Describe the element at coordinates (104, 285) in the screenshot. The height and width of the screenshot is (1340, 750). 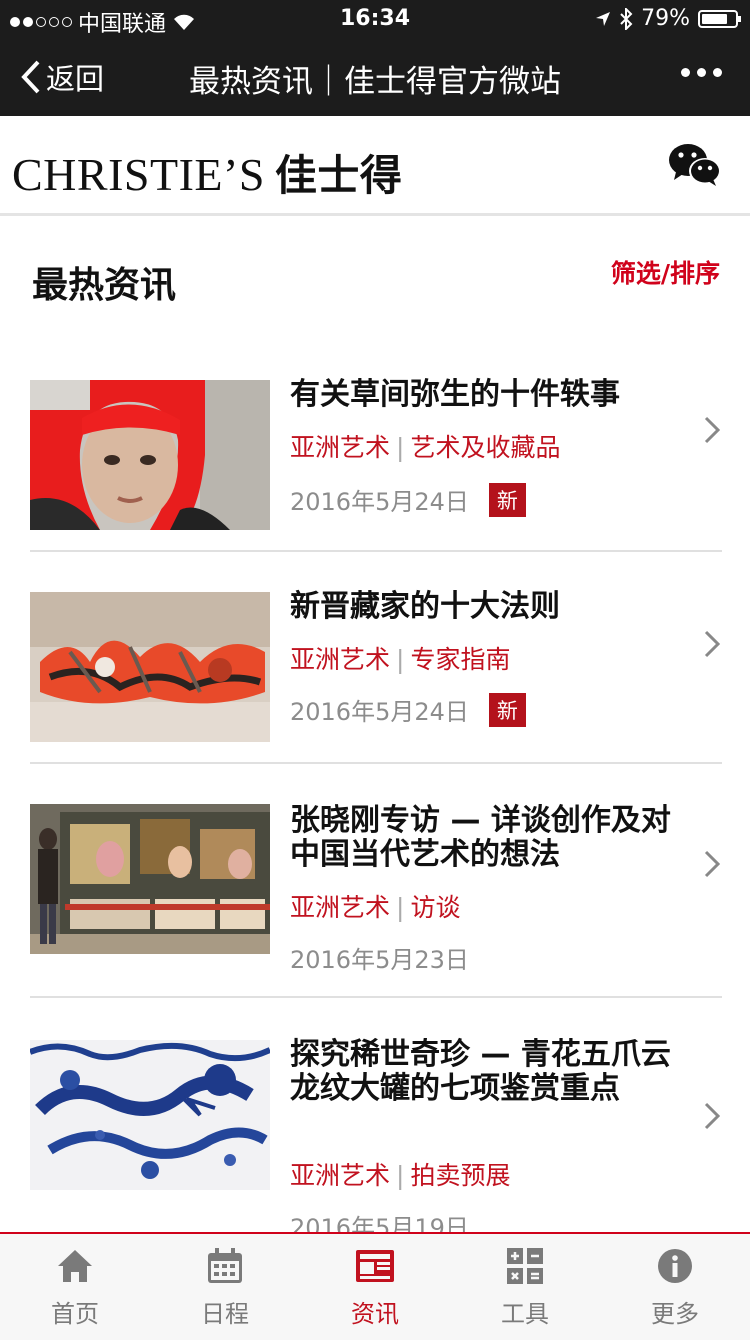
I see `section-title: 最热资讯` at that location.